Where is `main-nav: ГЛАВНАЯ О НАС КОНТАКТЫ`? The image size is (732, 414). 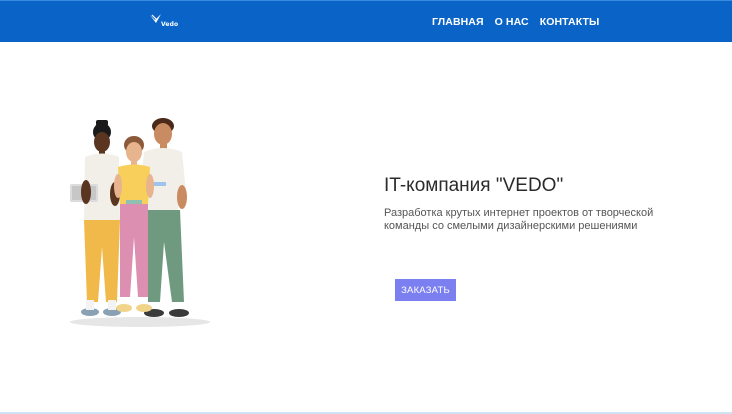
main-nav: ГЛАВНАЯ О НАС КОНТАКТЫ is located at coordinates (515, 22).